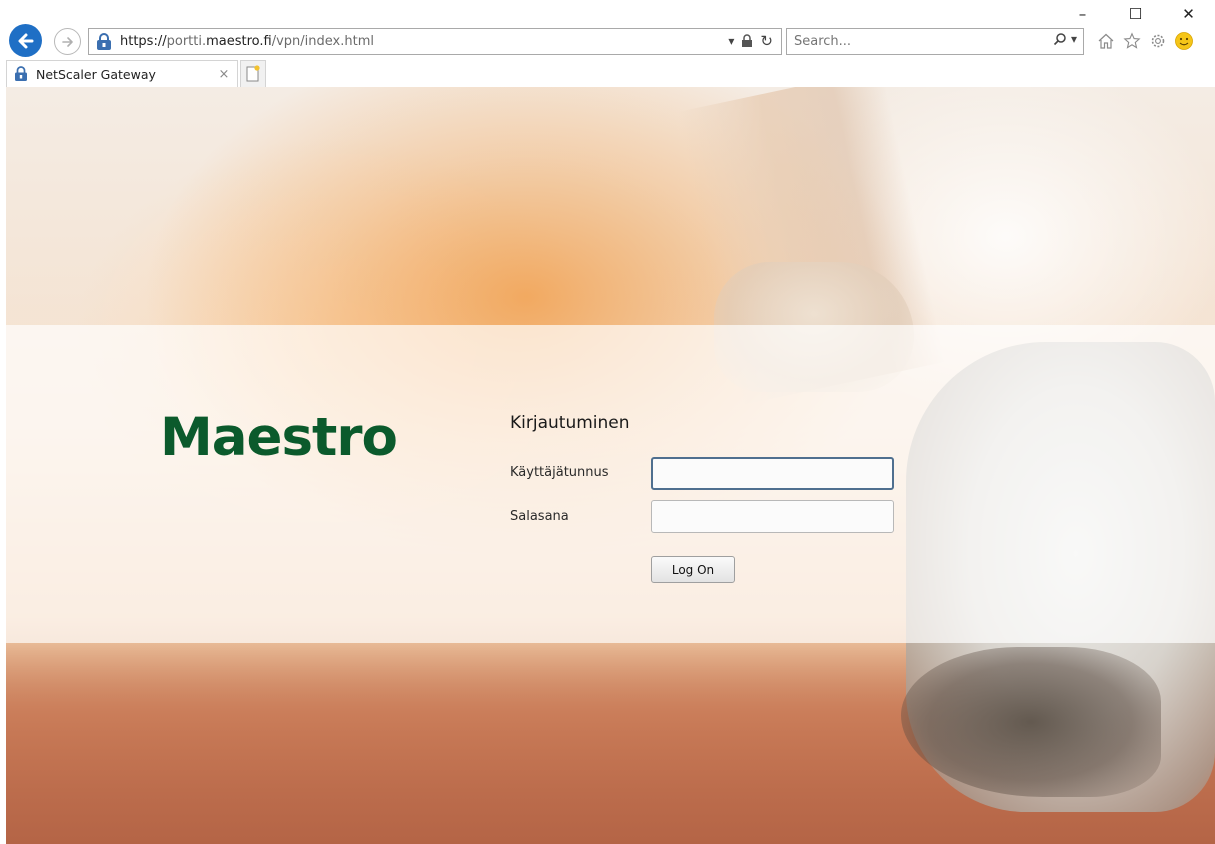  I want to click on url-scheme: https://, so click(143, 41).